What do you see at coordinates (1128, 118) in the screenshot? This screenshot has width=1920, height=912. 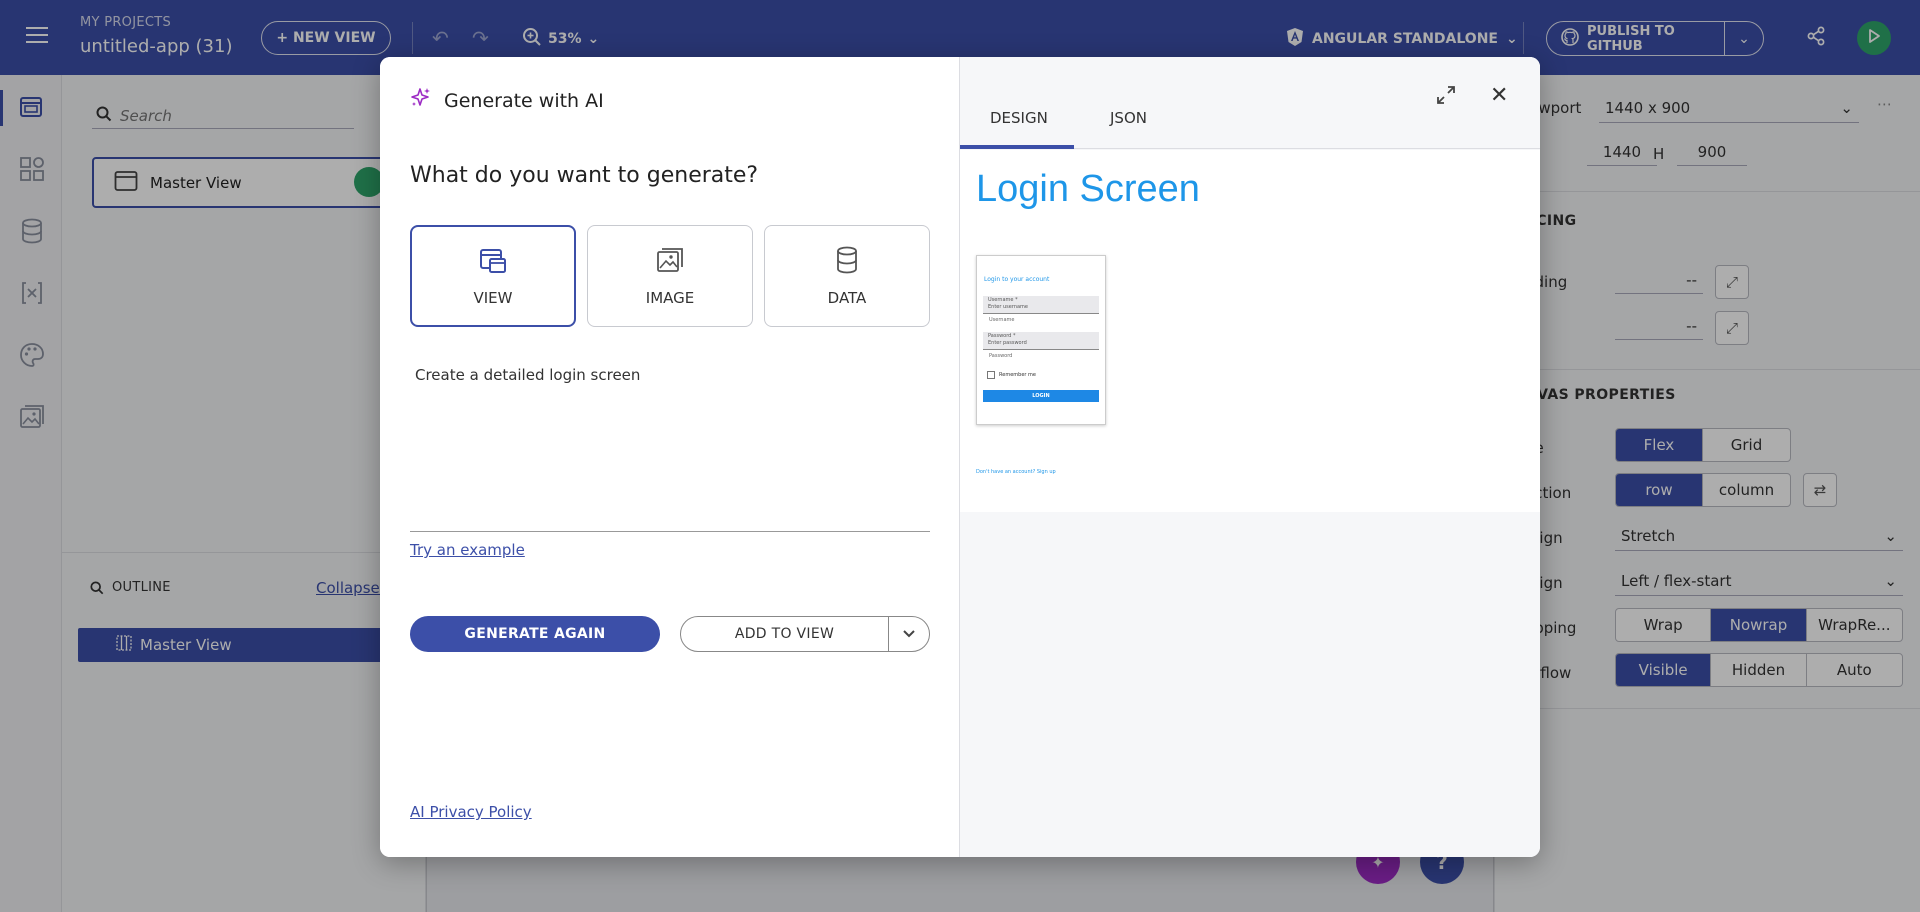 I see `tab-json: JSON` at bounding box center [1128, 118].